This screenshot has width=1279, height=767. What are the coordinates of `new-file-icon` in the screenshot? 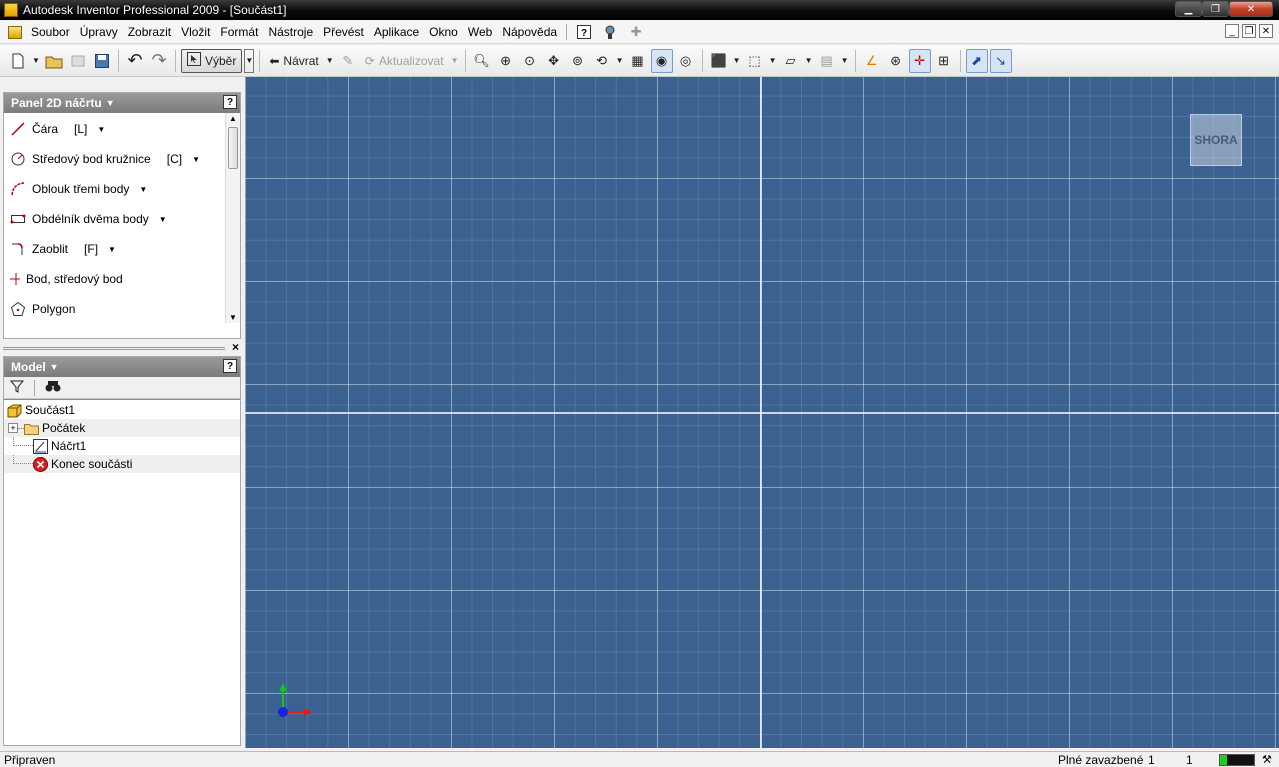 It's located at (18, 61).